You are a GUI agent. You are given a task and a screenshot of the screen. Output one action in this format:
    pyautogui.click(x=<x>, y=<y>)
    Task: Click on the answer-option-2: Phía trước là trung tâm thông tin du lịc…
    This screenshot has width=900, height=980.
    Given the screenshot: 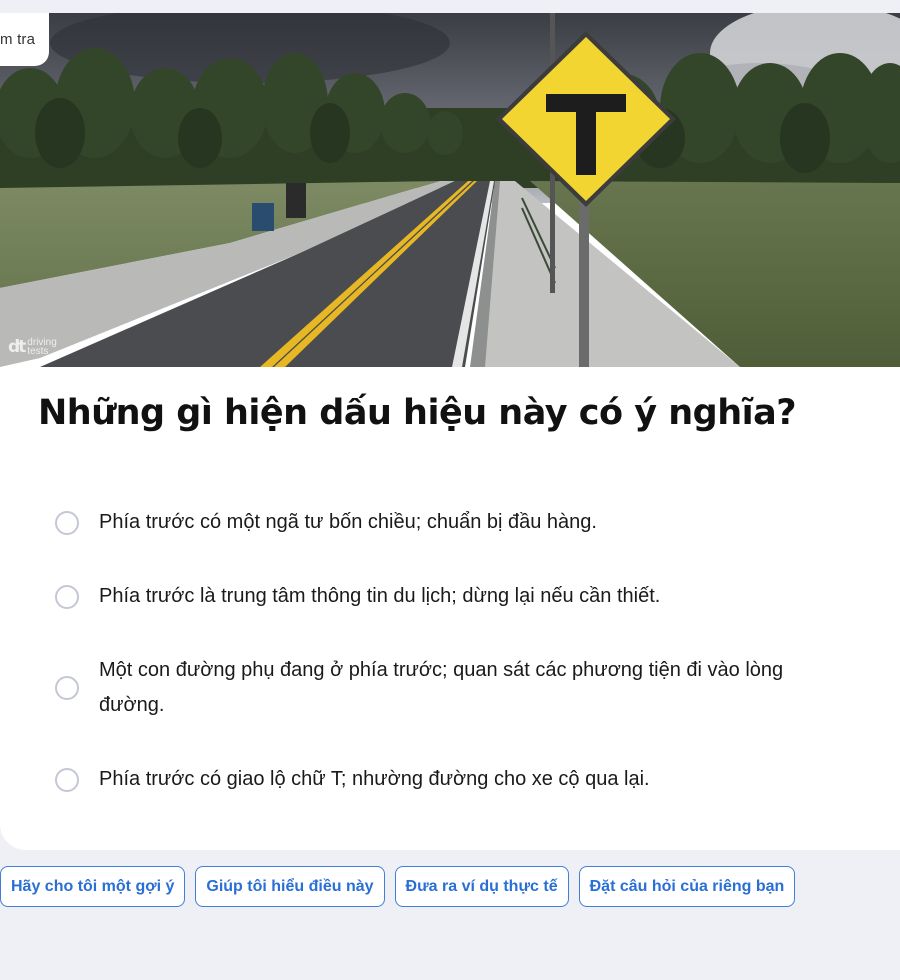 What is the action you would take?
    pyautogui.click(x=437, y=596)
    